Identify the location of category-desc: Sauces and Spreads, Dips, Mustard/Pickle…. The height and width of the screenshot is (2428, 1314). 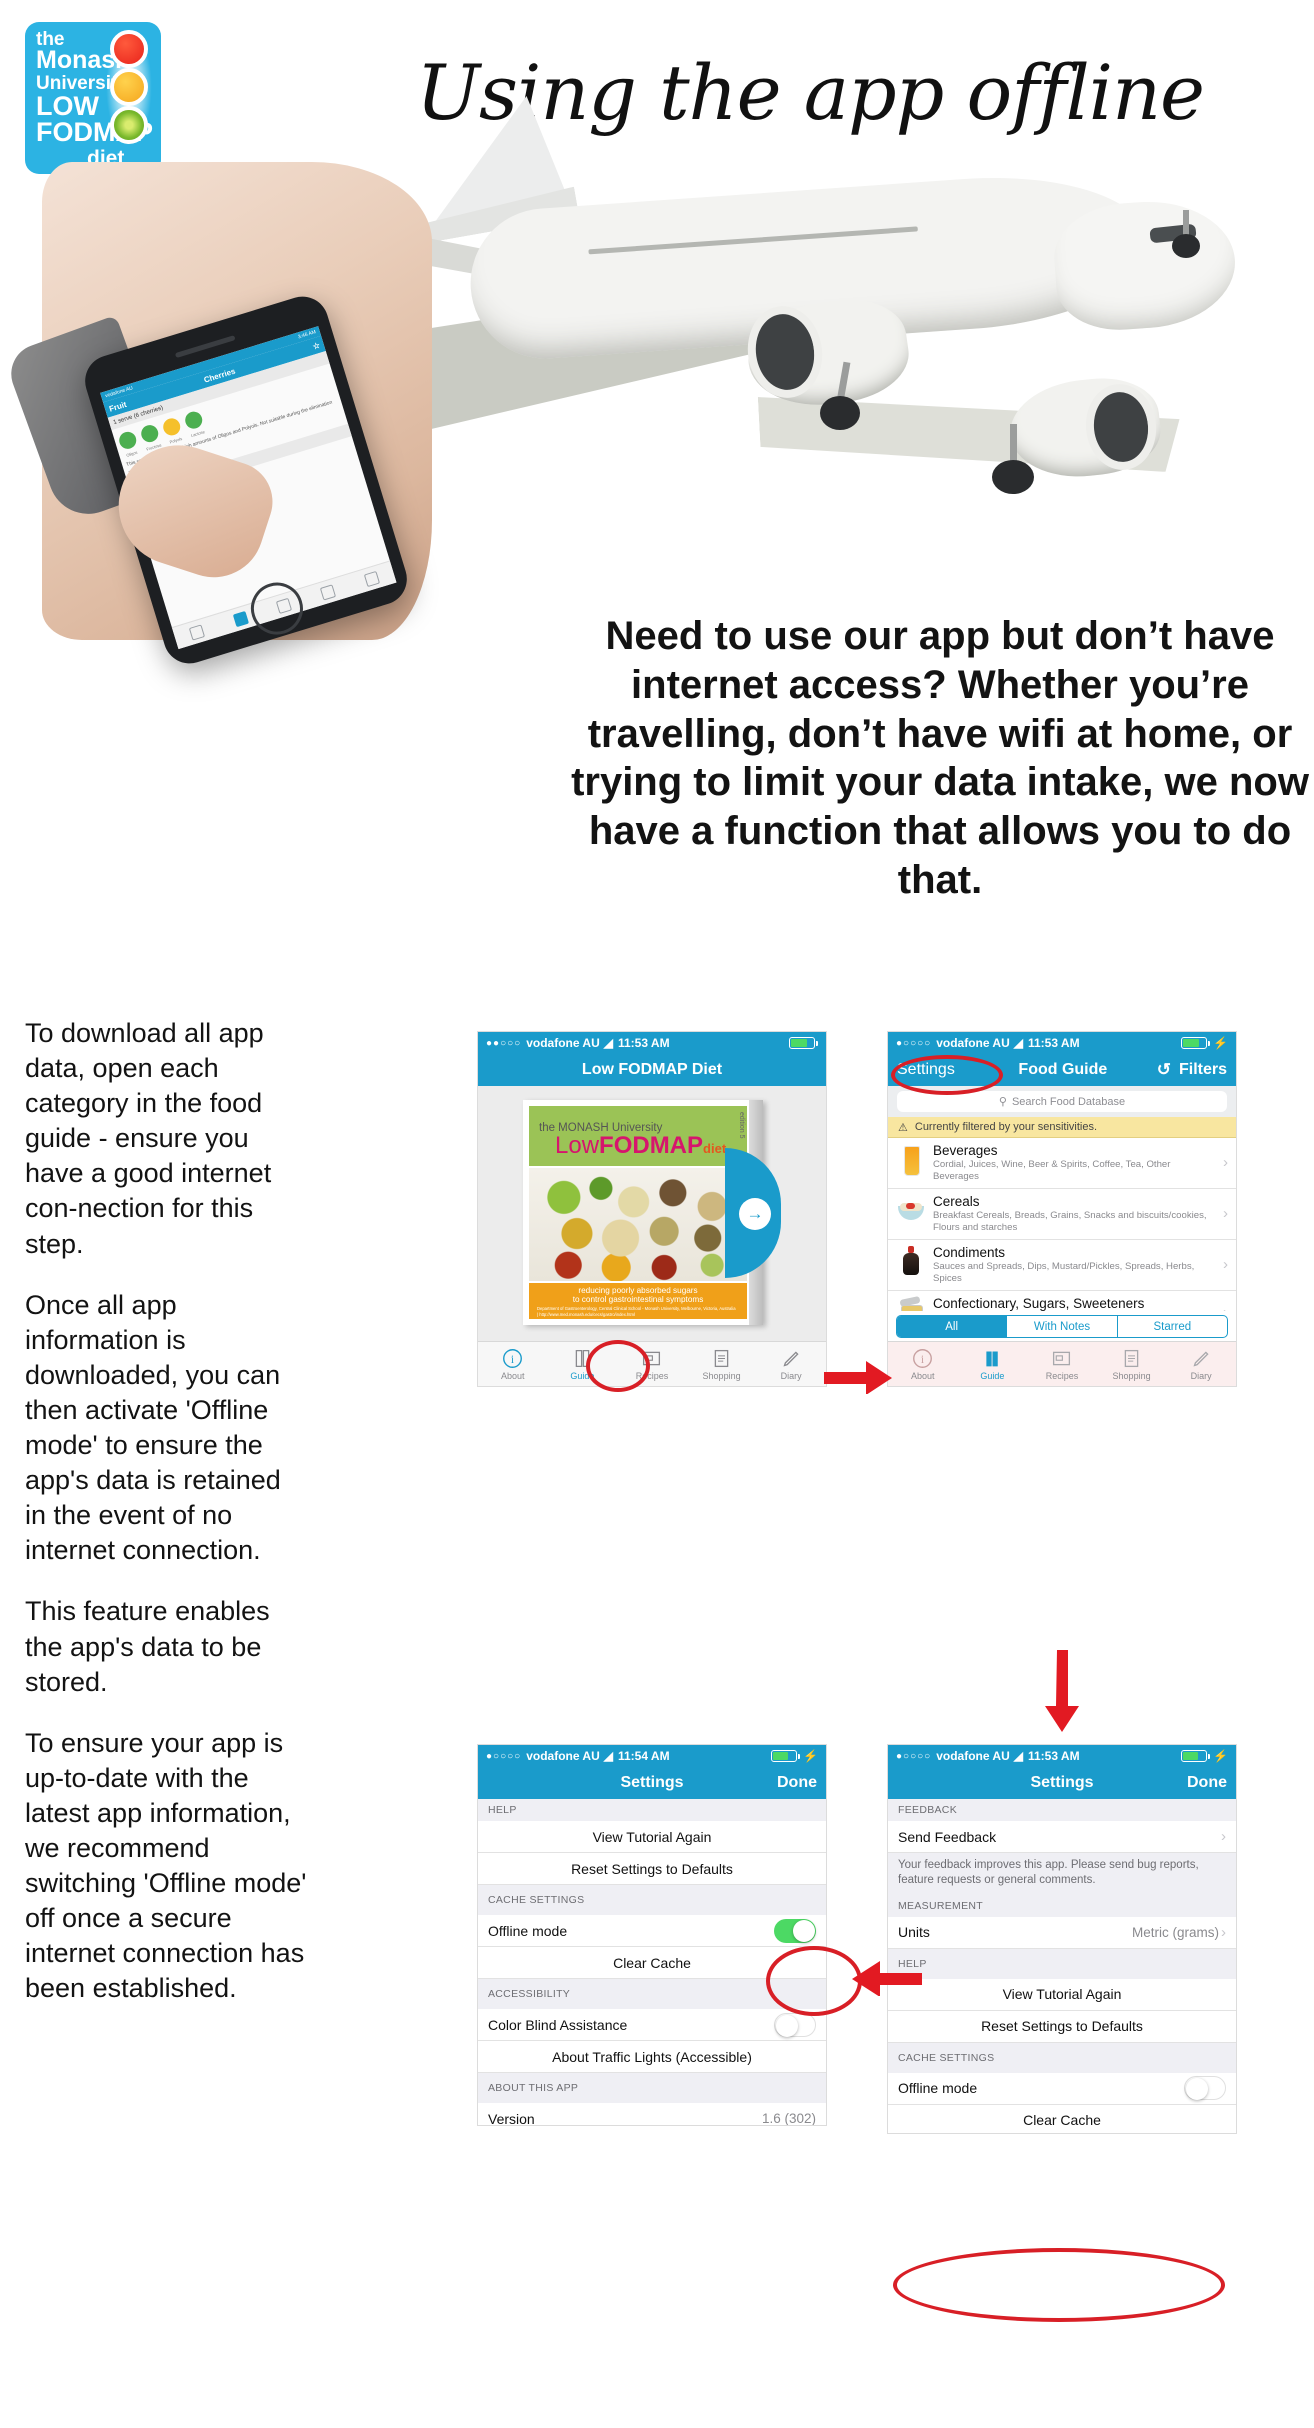
(1064, 1272).